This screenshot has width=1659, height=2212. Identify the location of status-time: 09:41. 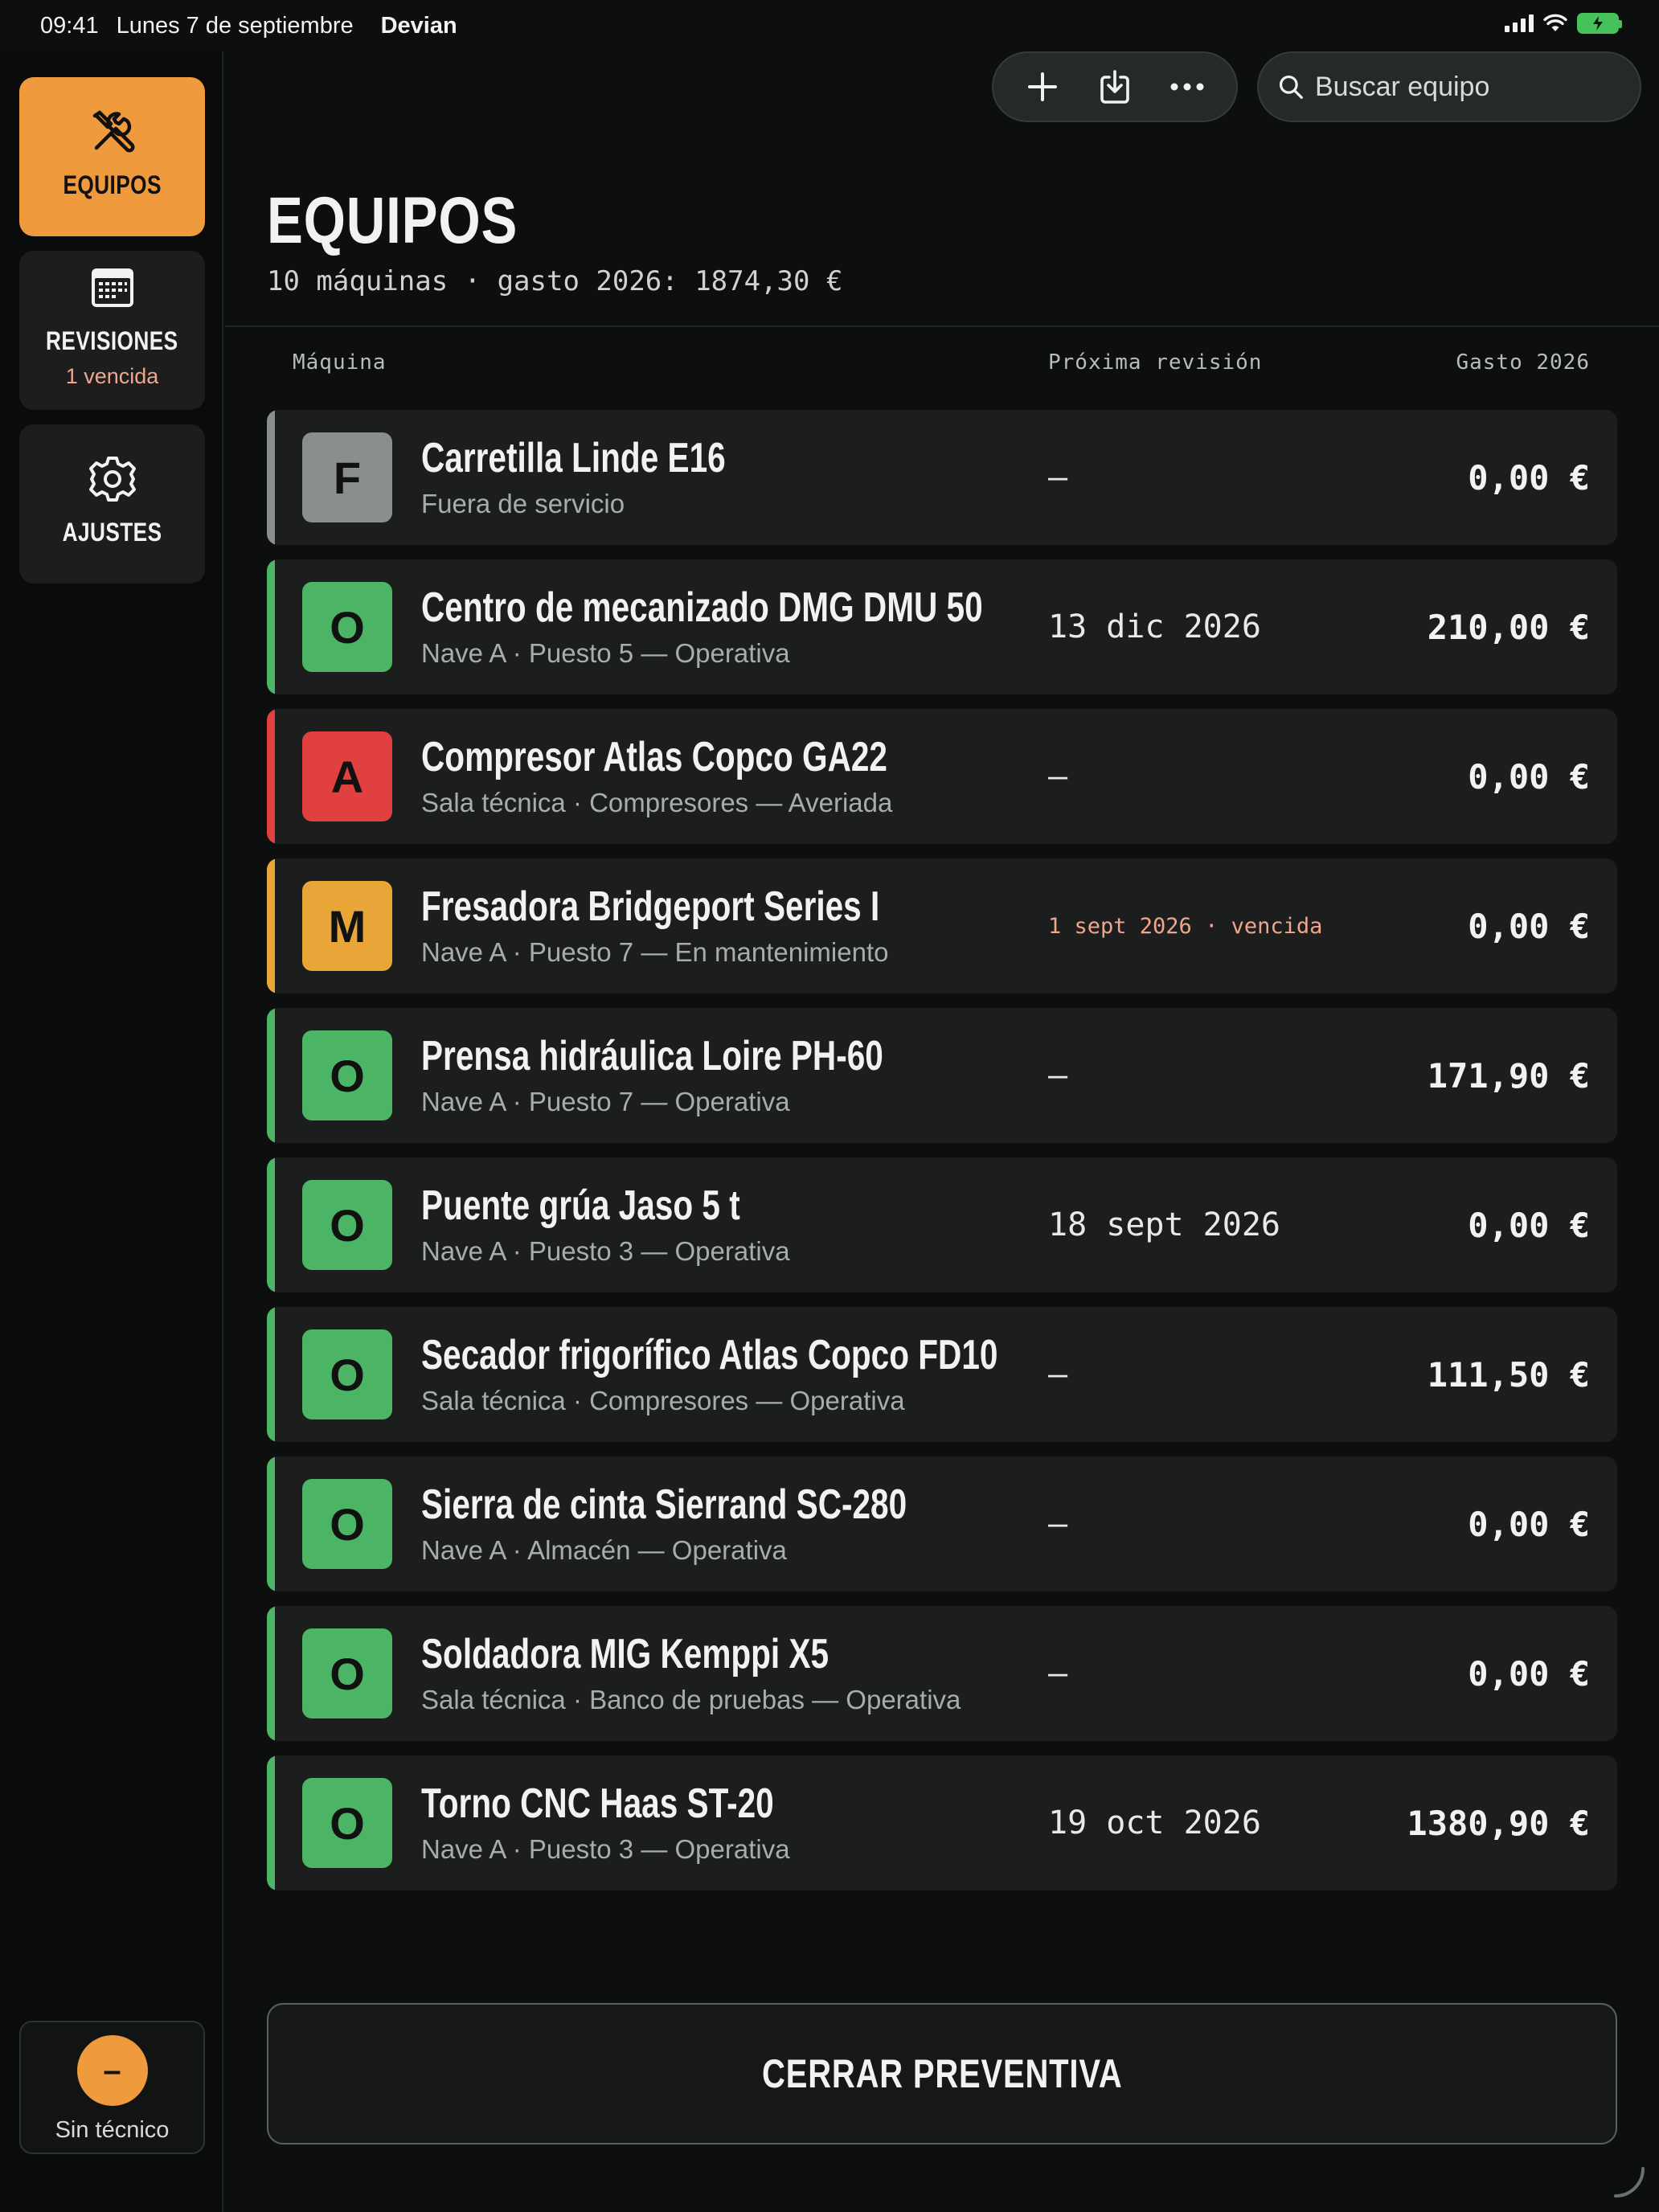
(69, 25).